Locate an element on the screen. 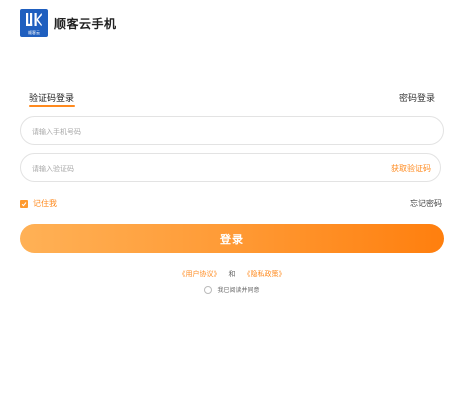  brand-name: 顺客云手机 is located at coordinates (85, 23).